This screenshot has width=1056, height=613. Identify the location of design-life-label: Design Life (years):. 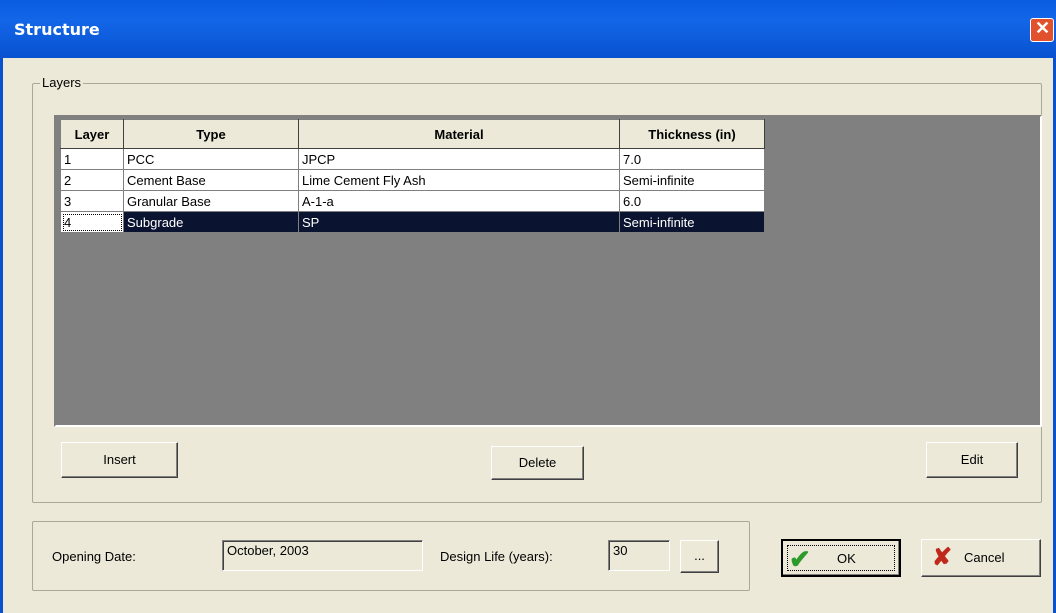
(496, 556).